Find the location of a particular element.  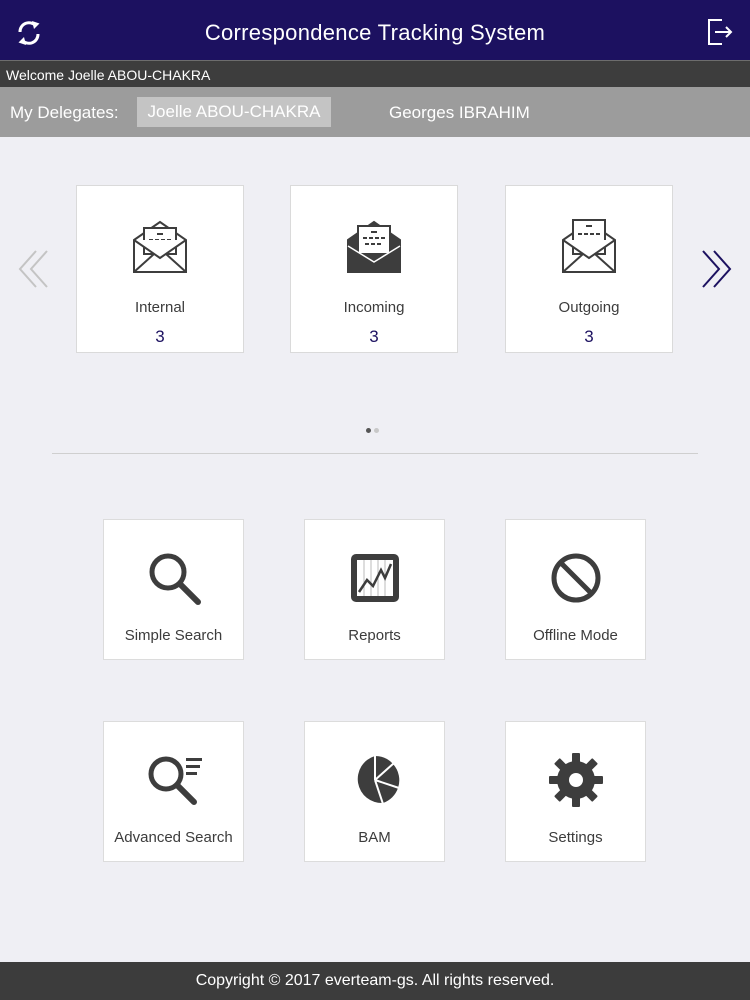

carousel-page-indicator is located at coordinates (374, 429).